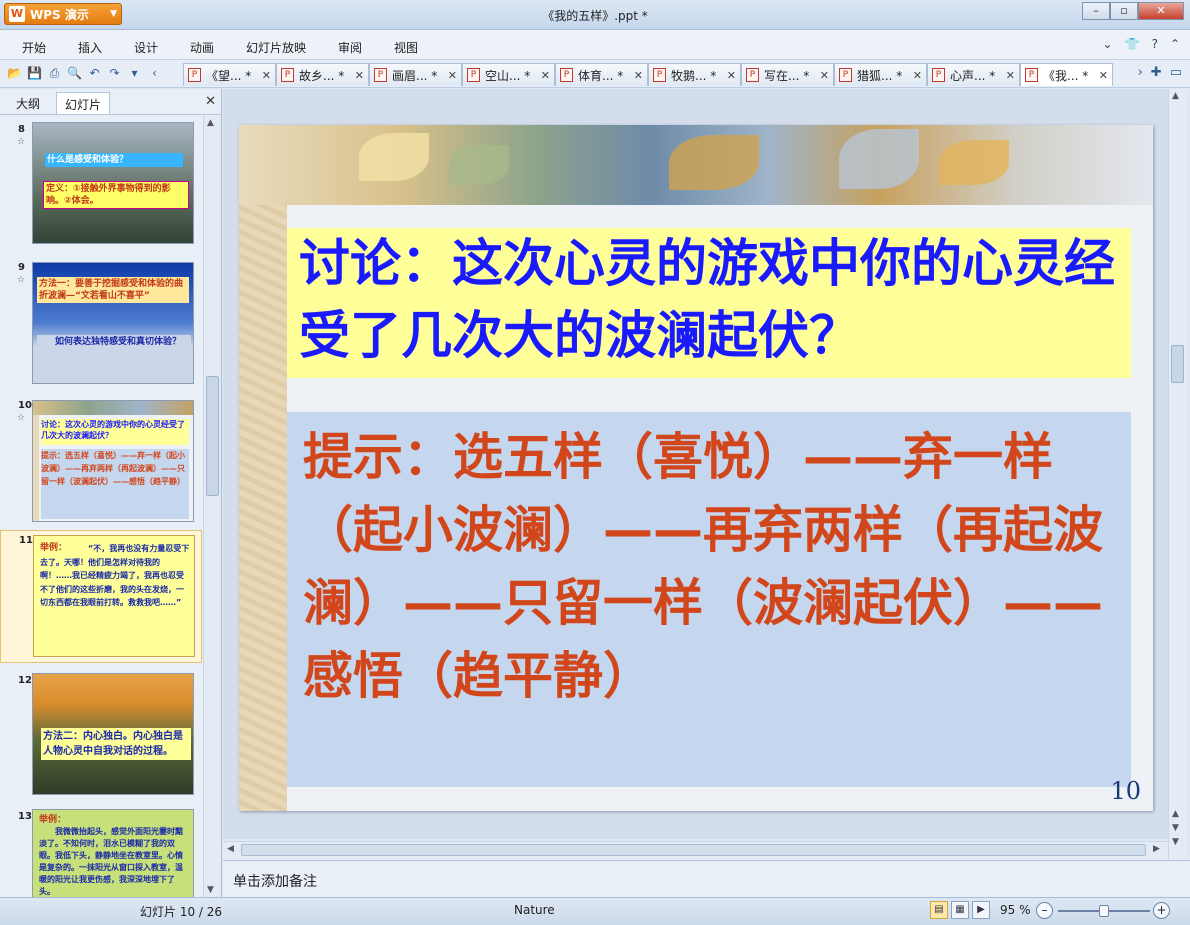 The height and width of the screenshot is (925, 1190). Describe the element at coordinates (981, 910) in the screenshot. I see `slideshow-icon: ▶` at that location.